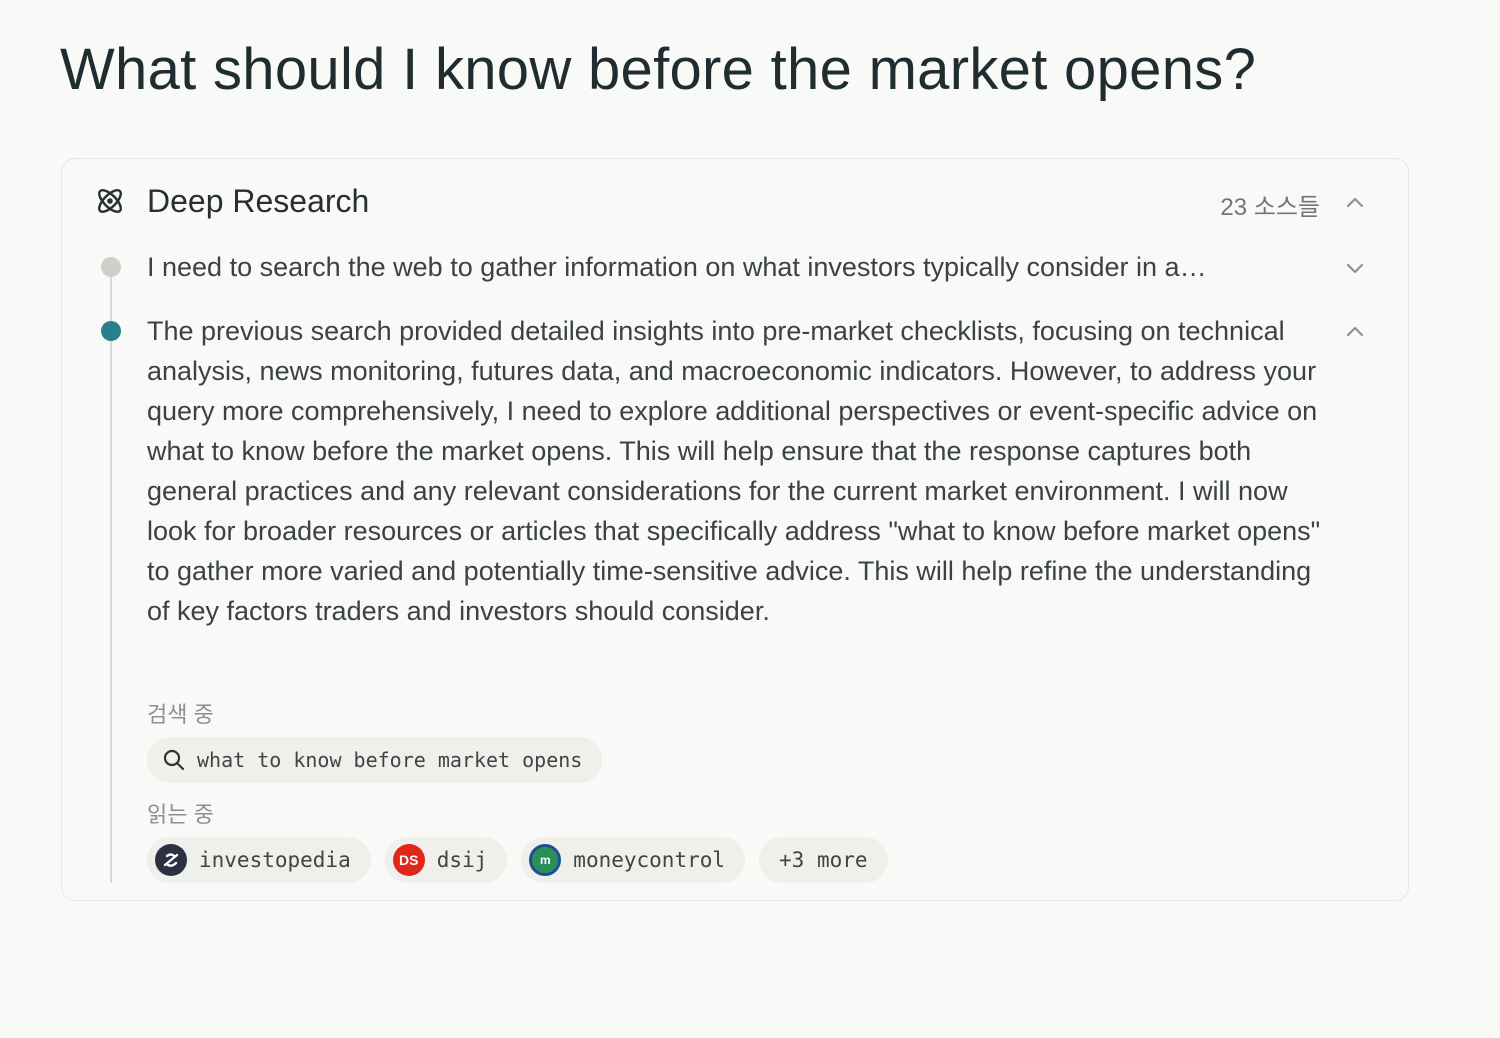 This screenshot has width=1500, height=1038. What do you see at coordinates (408, 860) in the screenshot?
I see `dsij-favicon: DS` at bounding box center [408, 860].